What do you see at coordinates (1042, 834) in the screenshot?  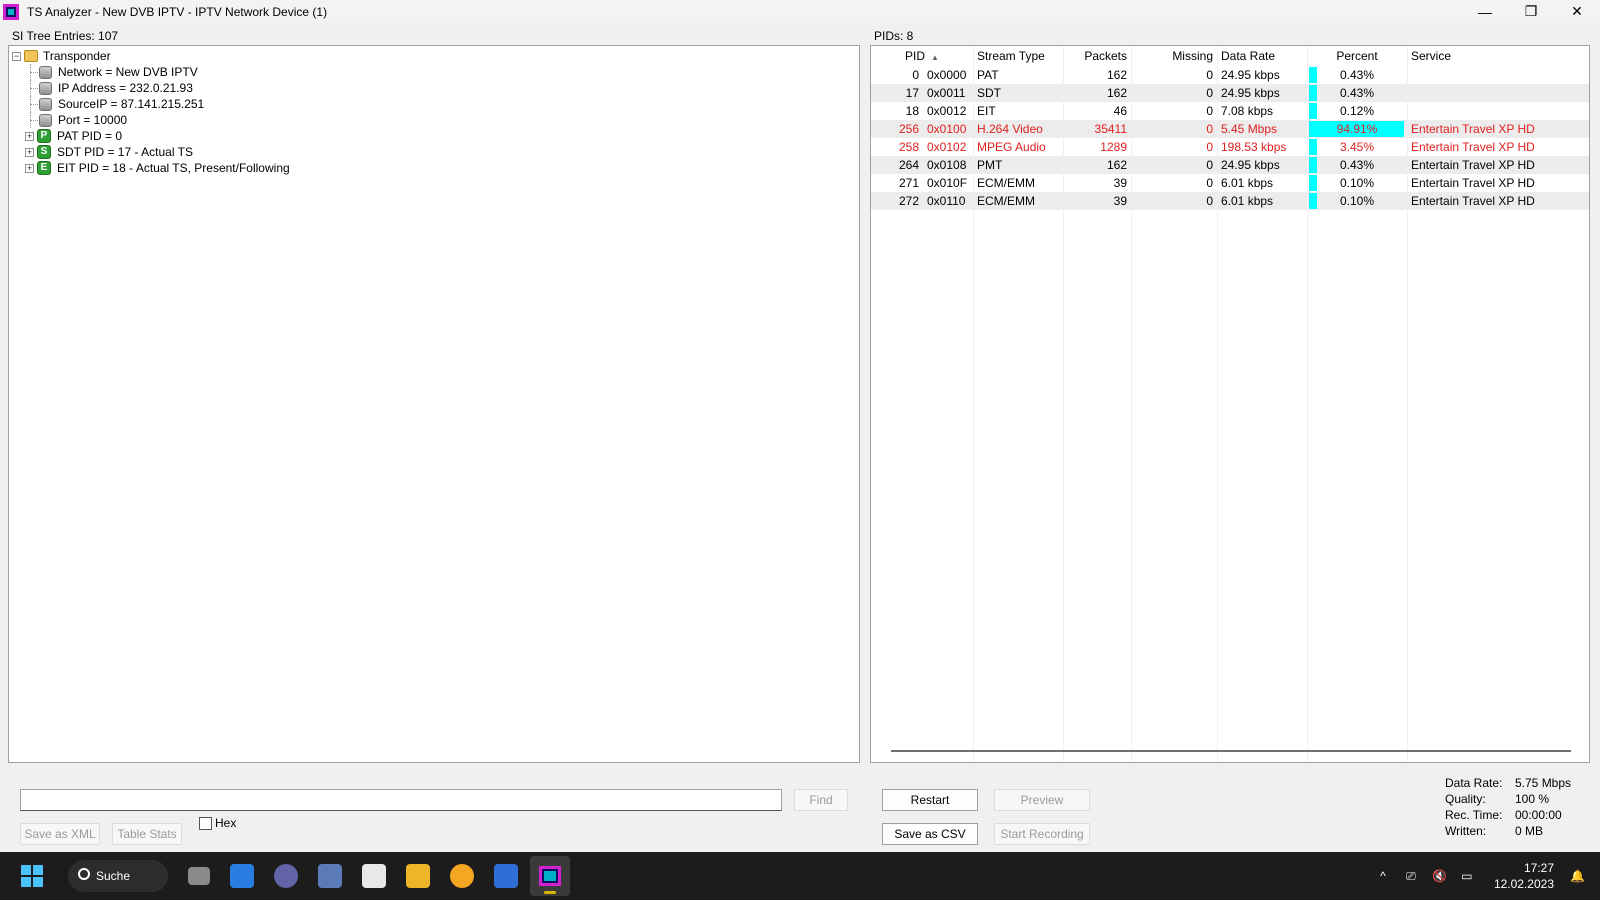 I see `start-recording-button: Start Recording` at bounding box center [1042, 834].